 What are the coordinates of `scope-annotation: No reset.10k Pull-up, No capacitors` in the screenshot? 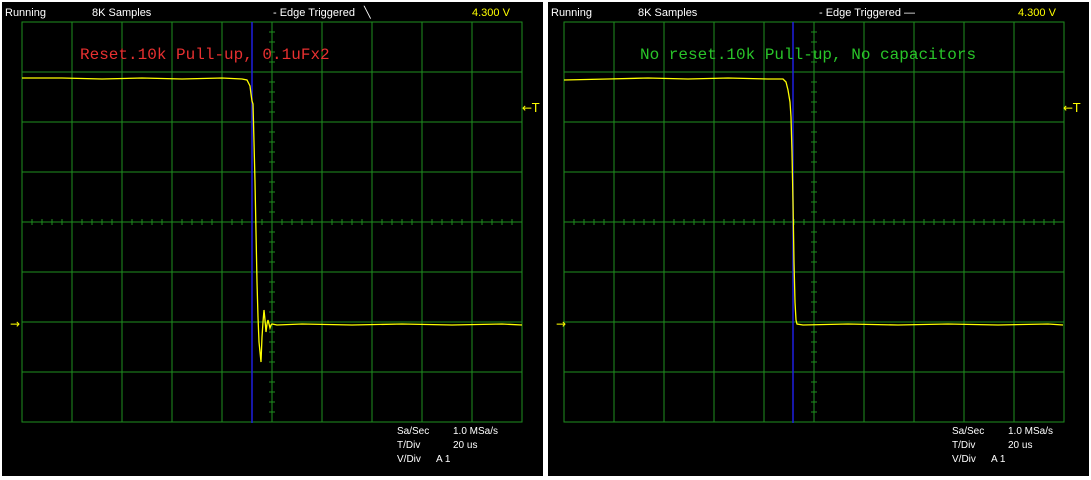 It's located at (808, 55).